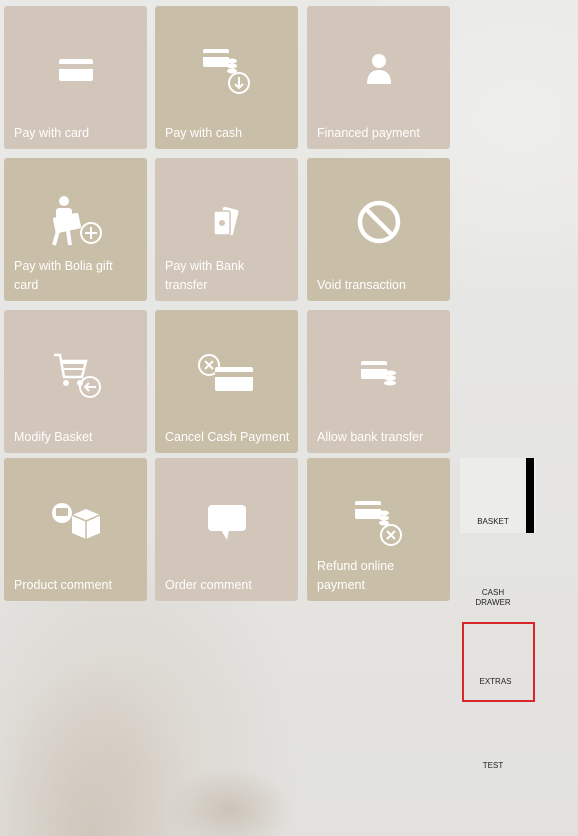 The width and height of the screenshot is (578, 836). I want to click on basket-button: BASKET, so click(498, 495).